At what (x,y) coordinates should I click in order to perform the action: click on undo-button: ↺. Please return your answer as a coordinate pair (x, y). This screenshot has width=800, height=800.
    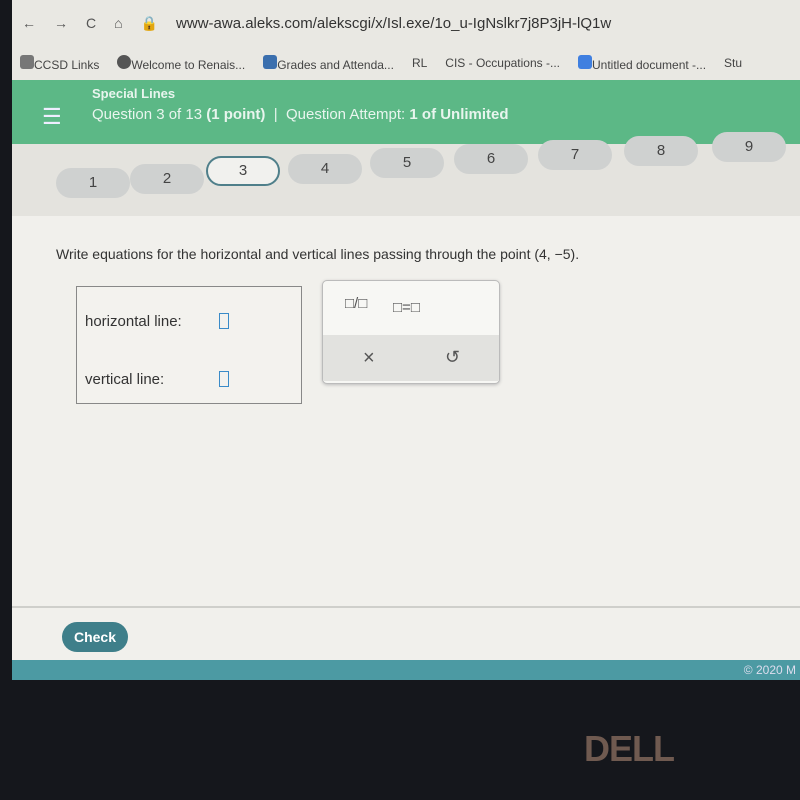
    Looking at the image, I should click on (452, 357).